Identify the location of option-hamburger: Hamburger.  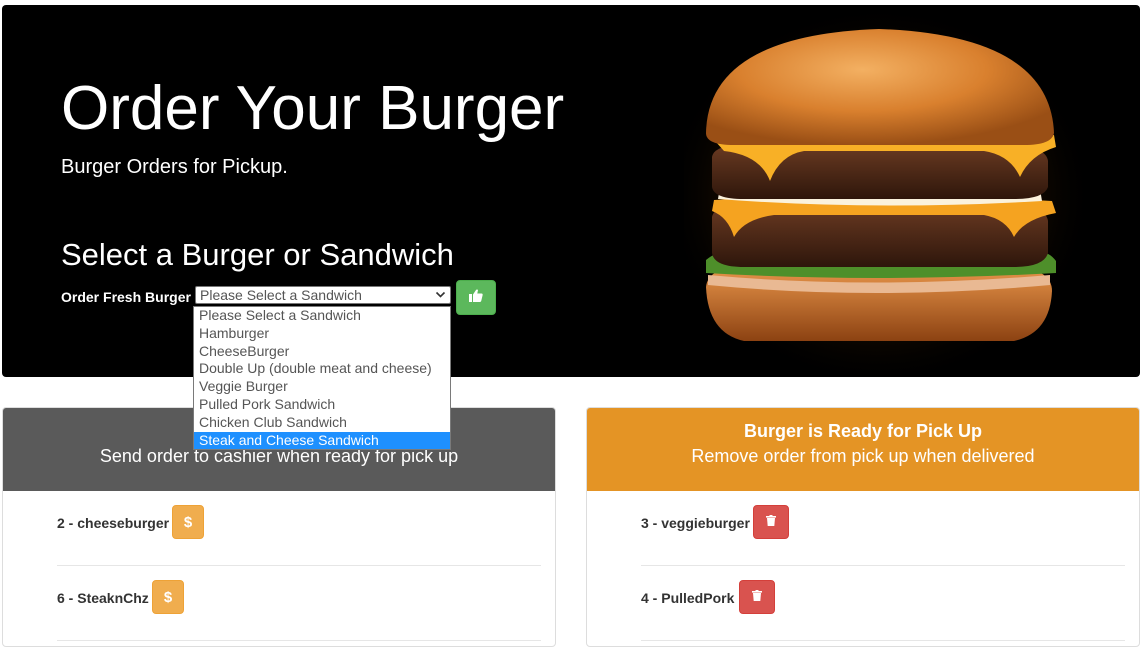
(322, 334).